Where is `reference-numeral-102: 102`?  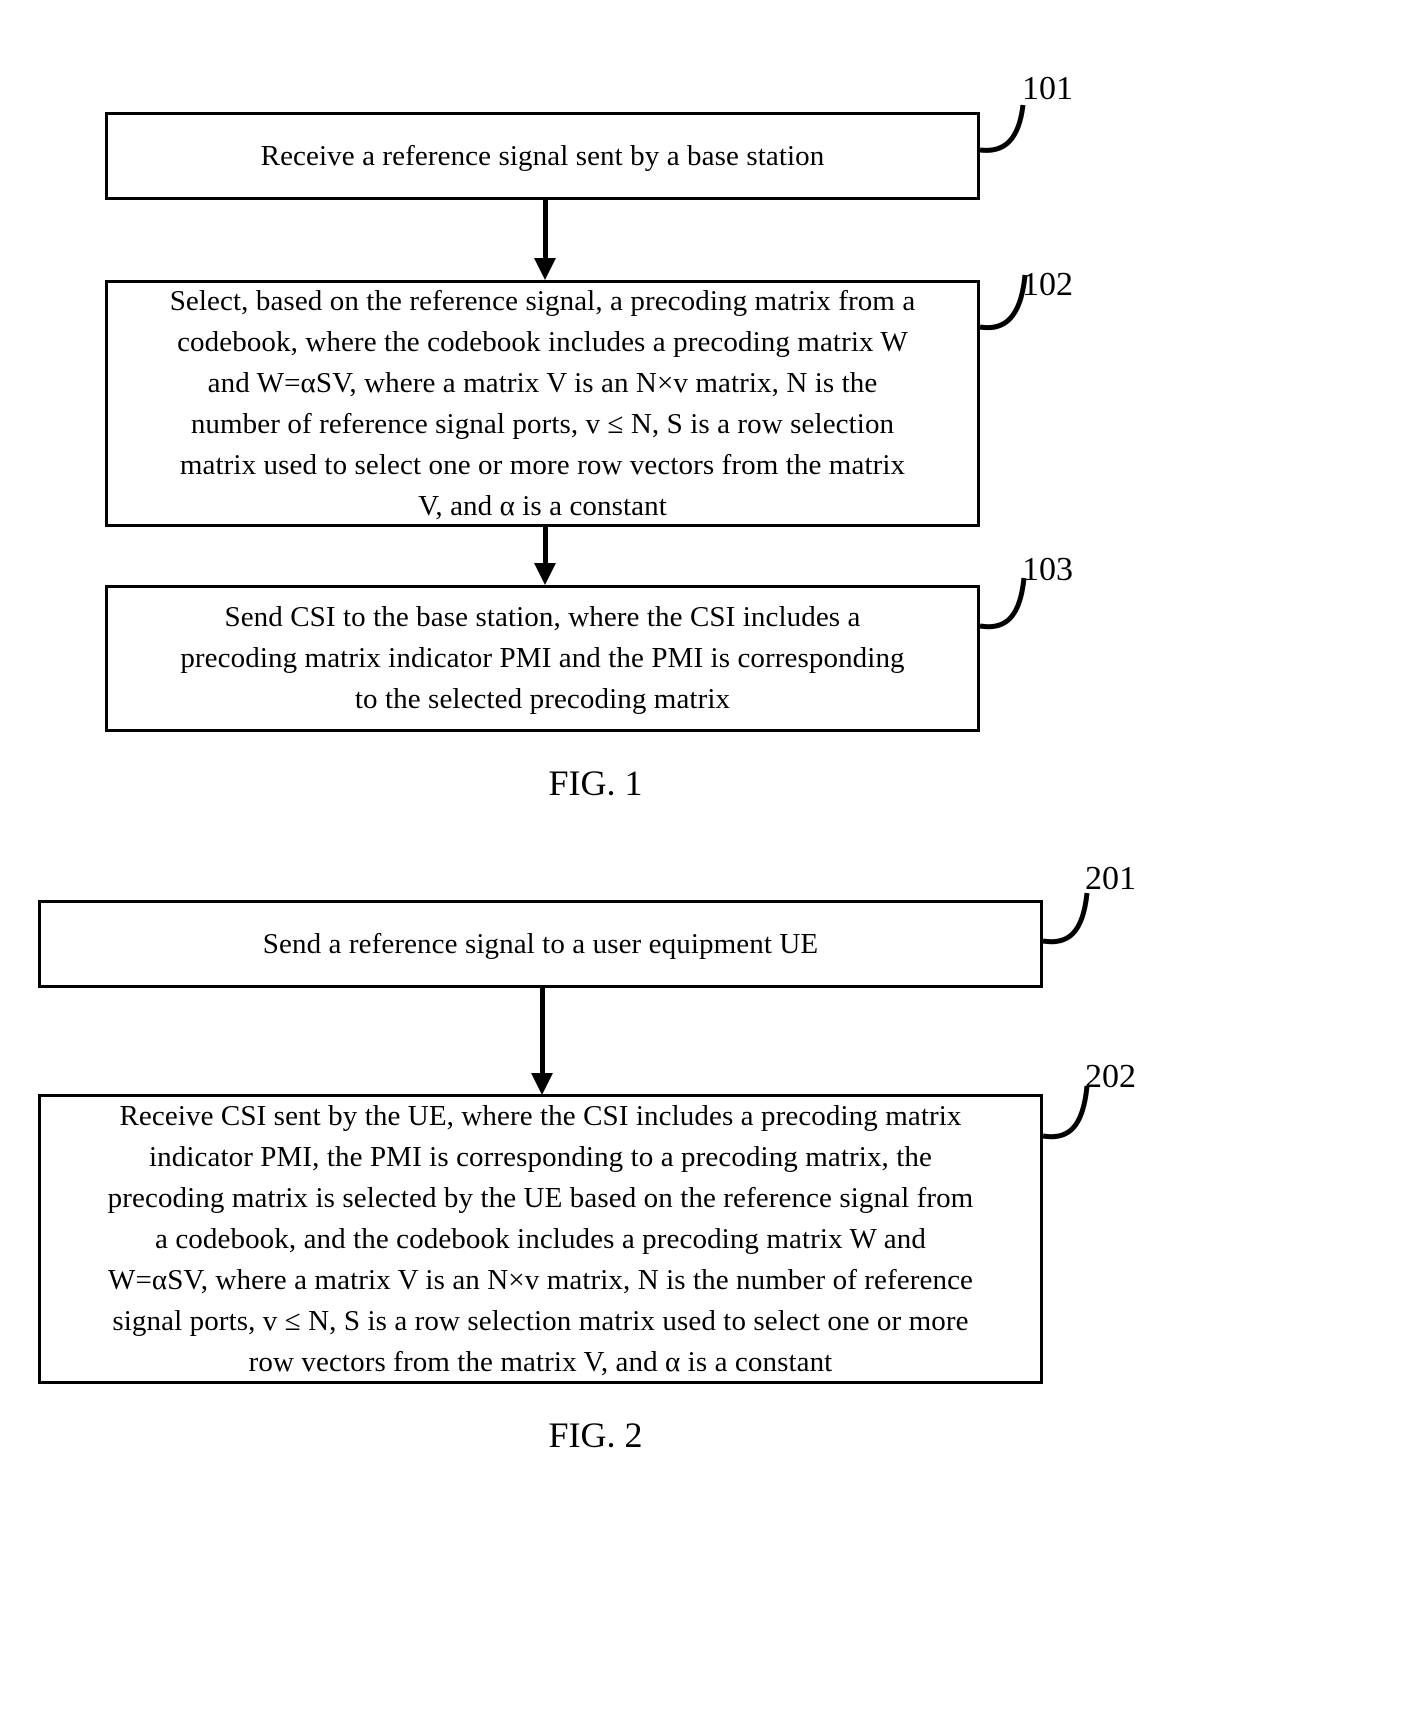 reference-numeral-102: 102 is located at coordinates (1047, 284).